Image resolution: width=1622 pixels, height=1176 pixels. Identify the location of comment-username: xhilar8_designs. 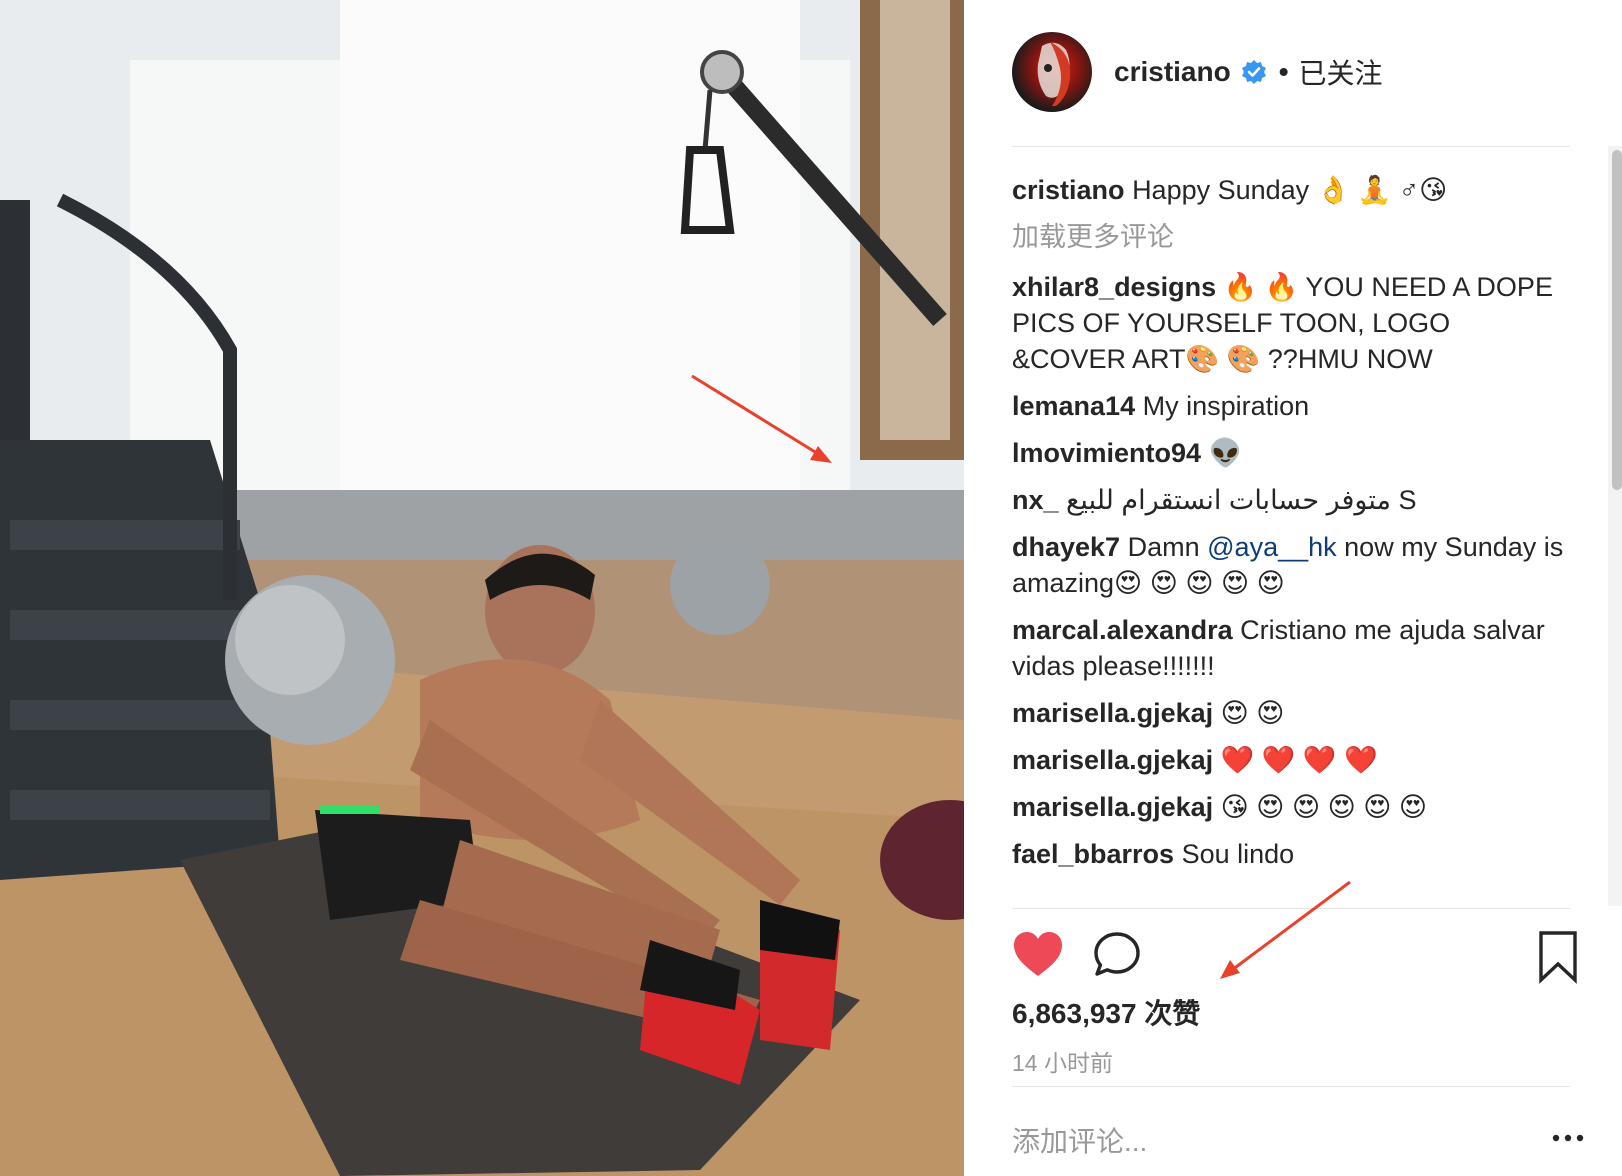
(1114, 287).